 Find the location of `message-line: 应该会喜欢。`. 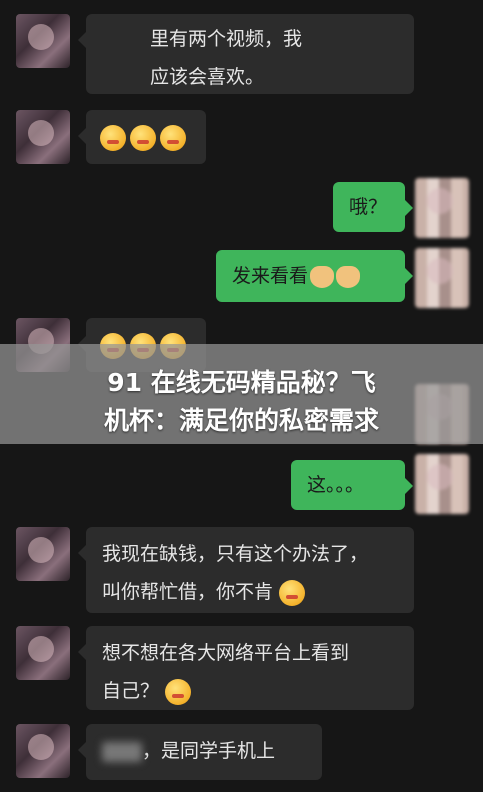

message-line: 应该会喜欢。 is located at coordinates (207, 77).